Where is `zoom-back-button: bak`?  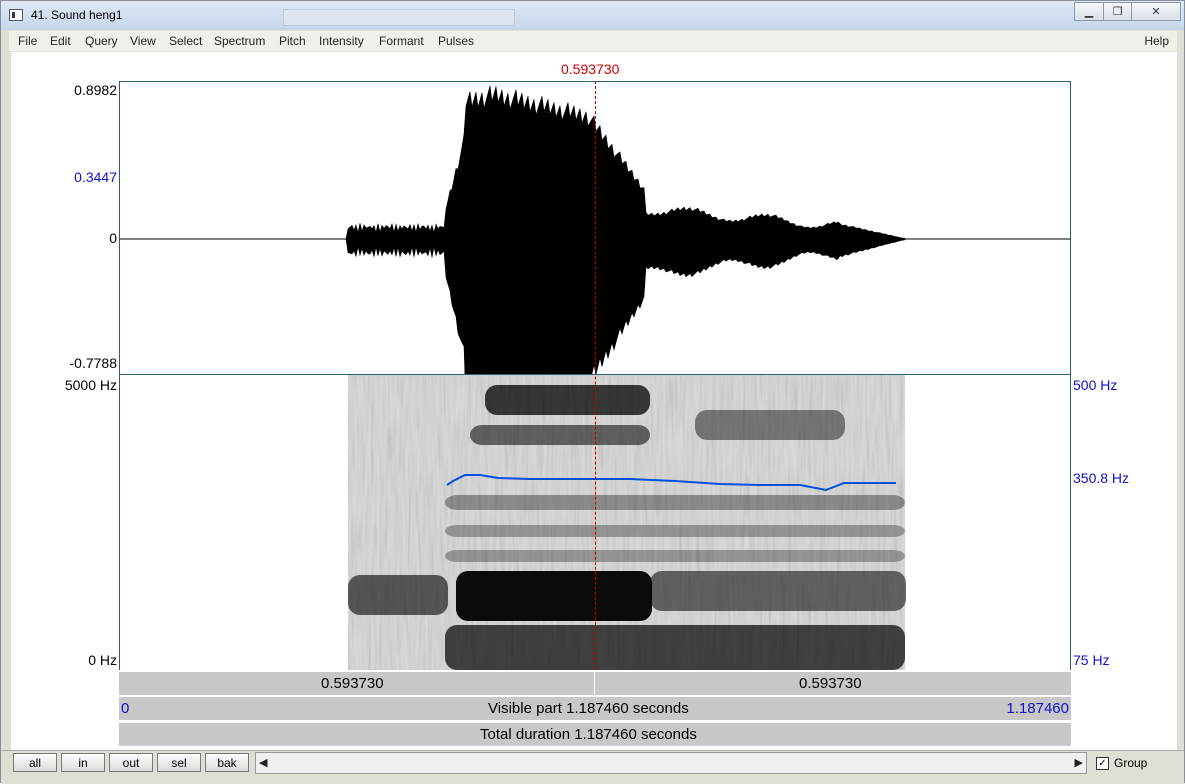 zoom-back-button: bak is located at coordinates (227, 762).